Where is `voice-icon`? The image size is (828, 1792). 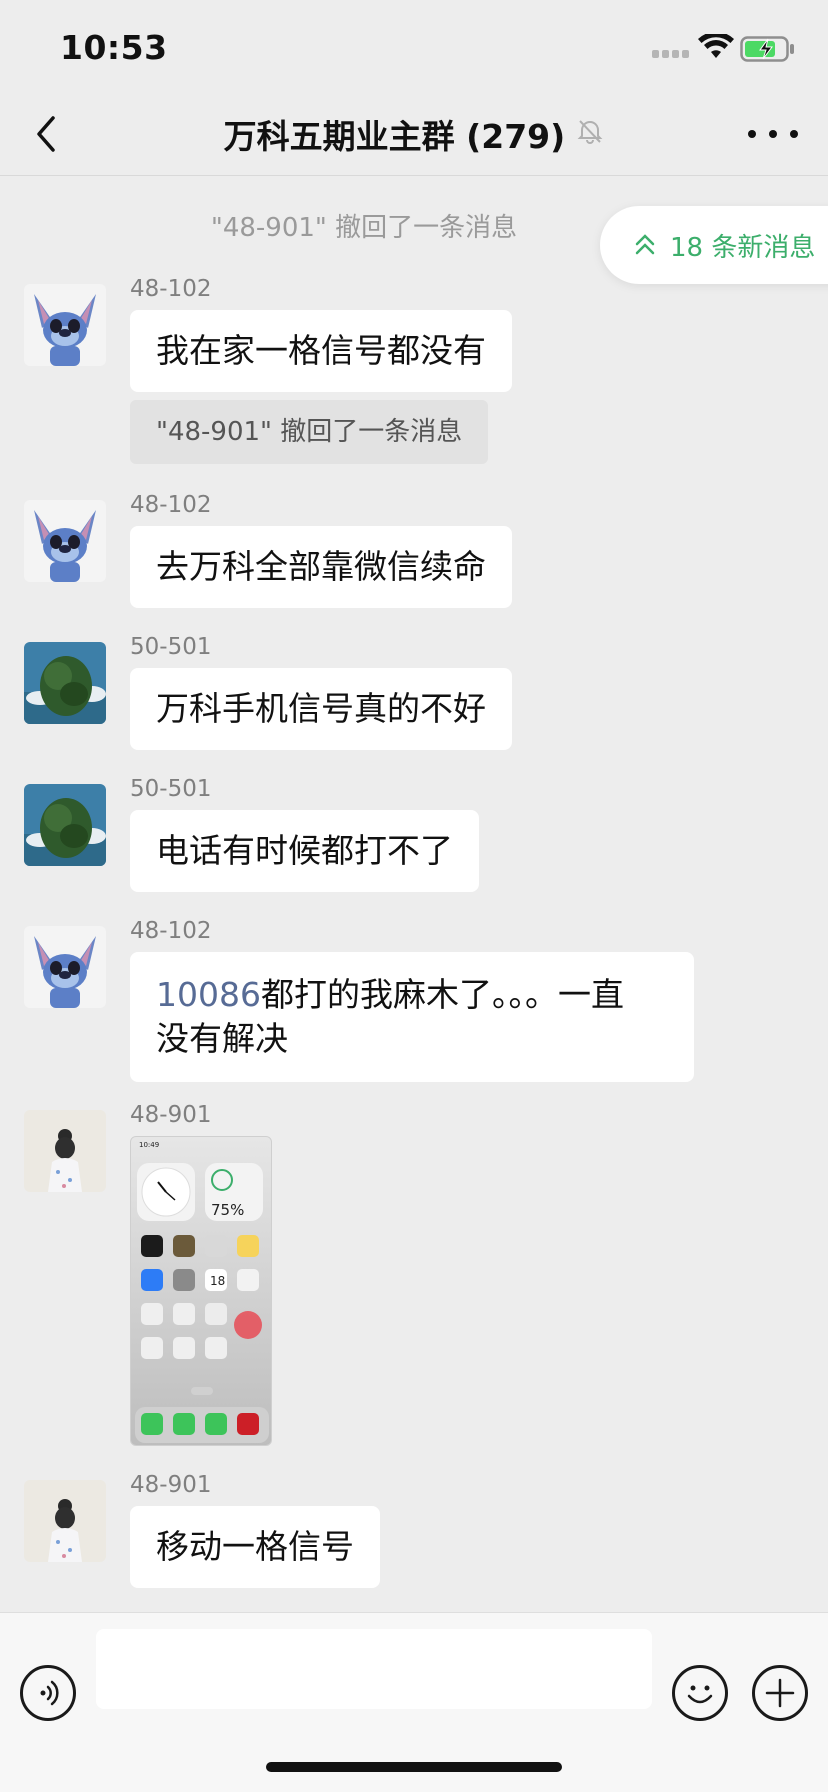 voice-icon is located at coordinates (49, 1693).